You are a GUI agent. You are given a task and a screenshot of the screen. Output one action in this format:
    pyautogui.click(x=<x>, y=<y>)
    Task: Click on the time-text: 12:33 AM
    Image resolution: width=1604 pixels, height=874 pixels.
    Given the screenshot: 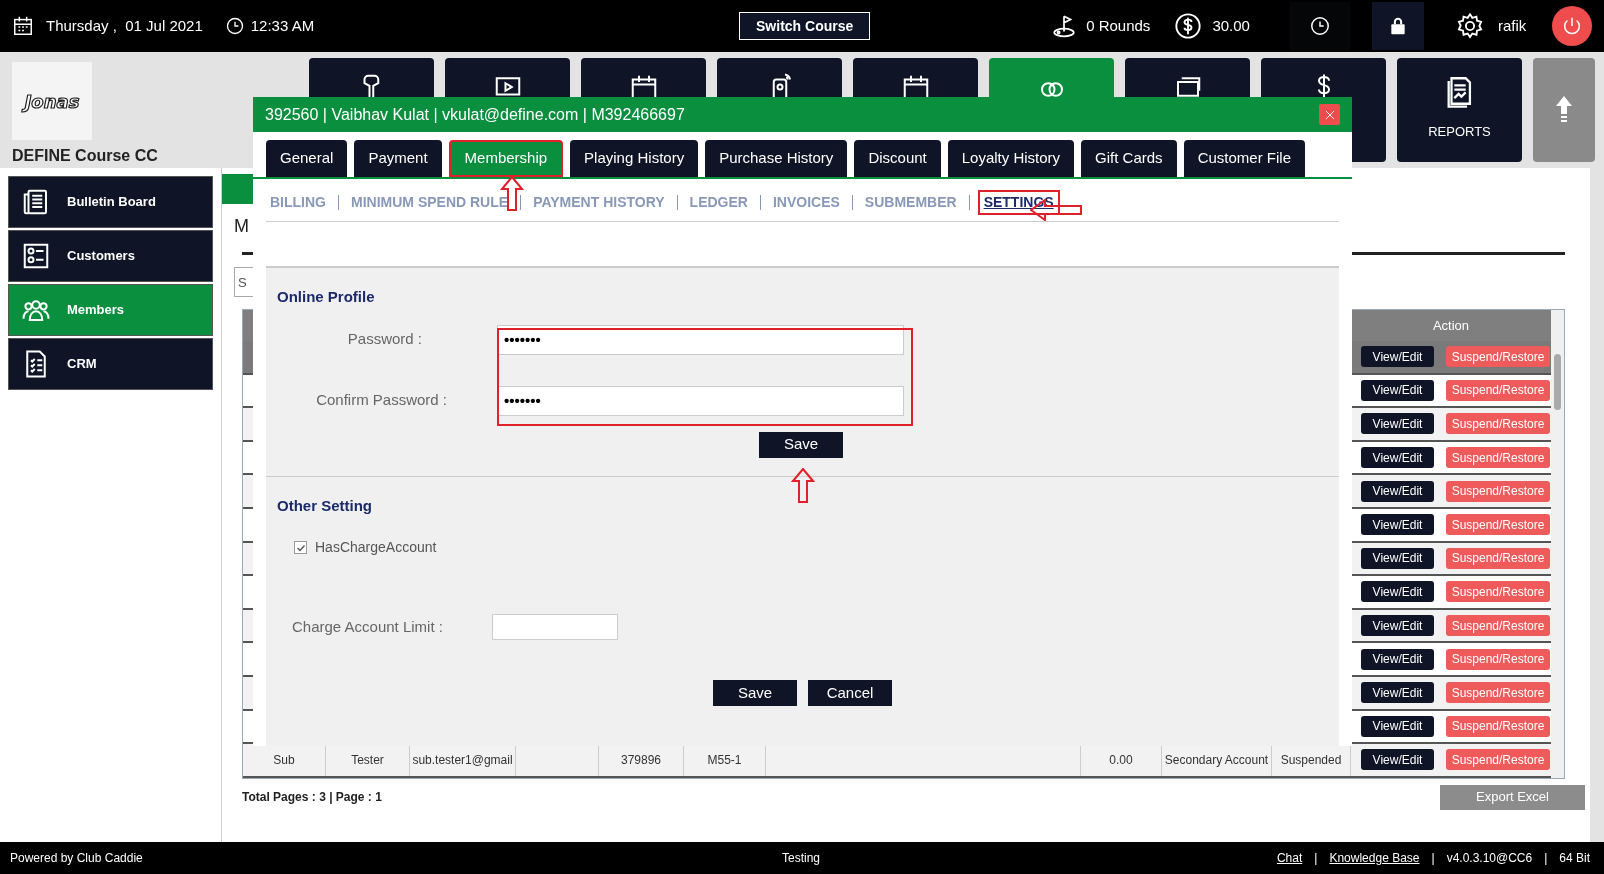 What is the action you would take?
    pyautogui.click(x=282, y=25)
    